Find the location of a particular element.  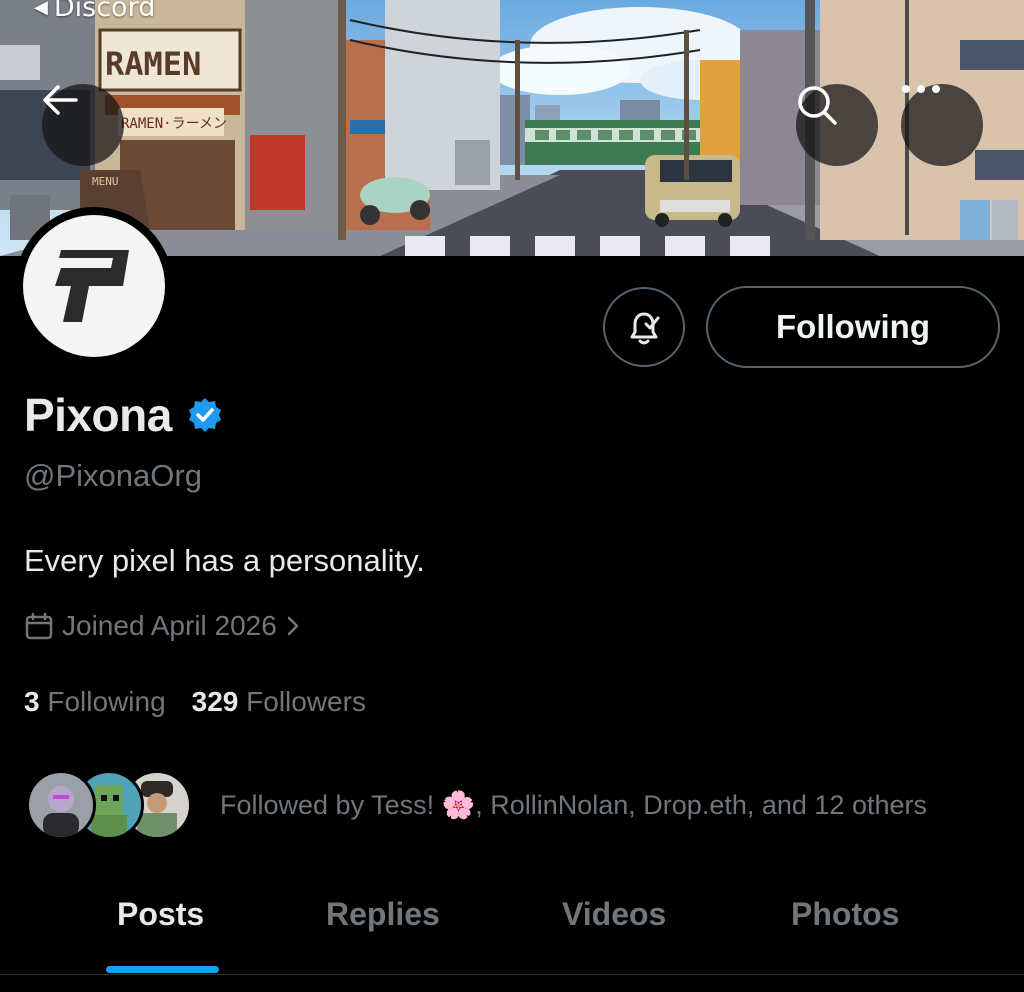

followers-count-link: 329 Followers is located at coordinates (279, 702).